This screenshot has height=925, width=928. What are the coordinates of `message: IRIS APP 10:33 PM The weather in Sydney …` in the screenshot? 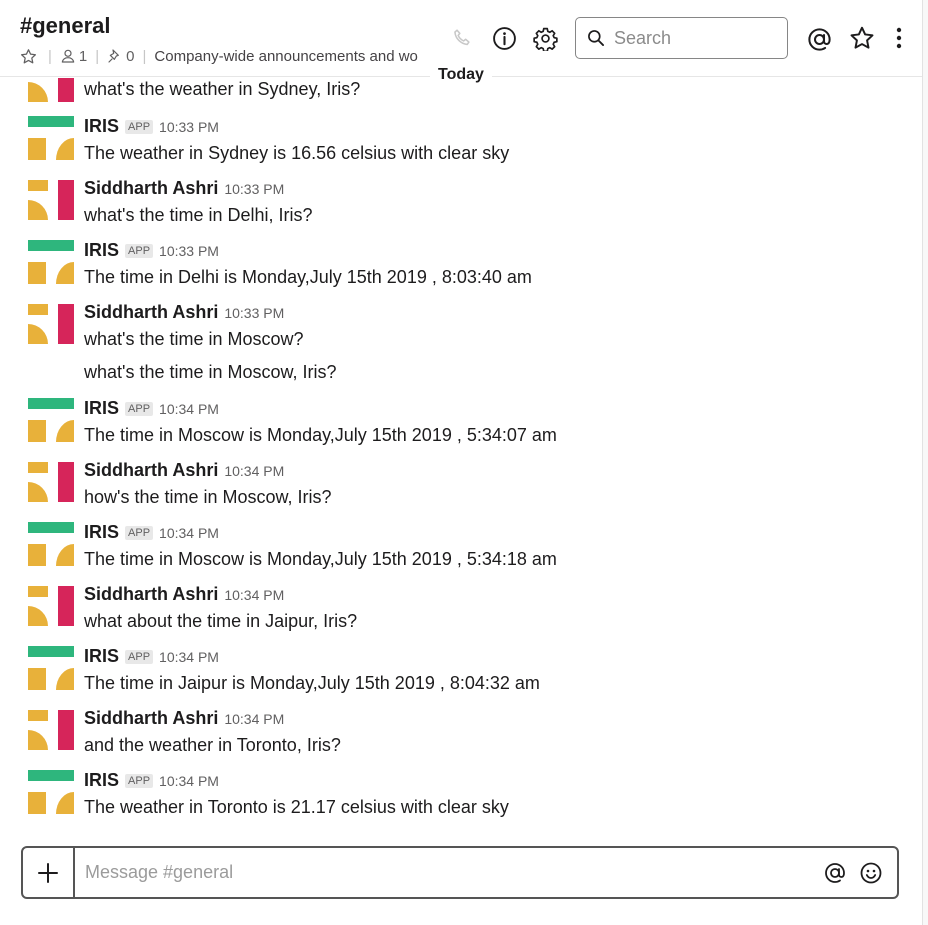 It's located at (450, 146).